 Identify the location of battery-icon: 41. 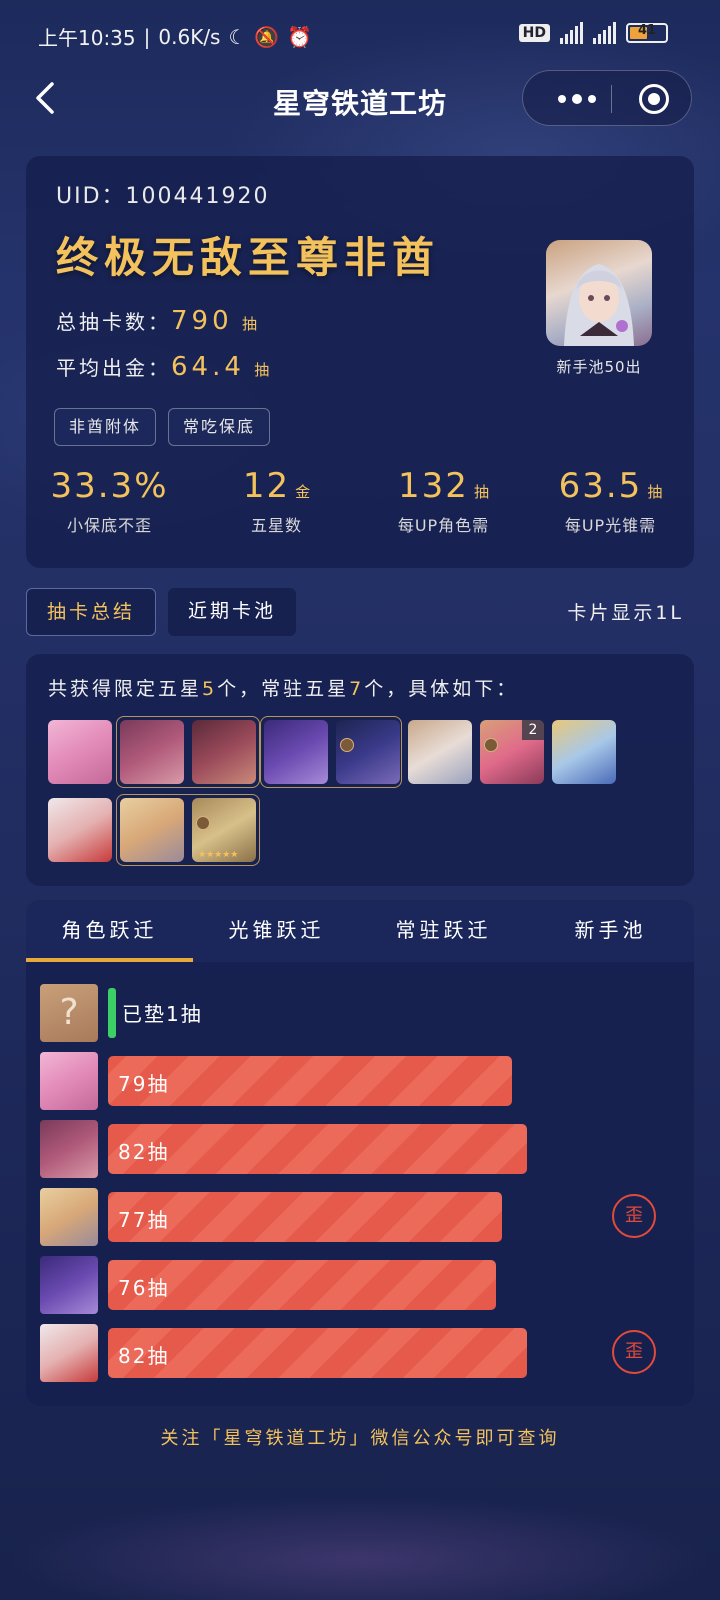
(647, 33).